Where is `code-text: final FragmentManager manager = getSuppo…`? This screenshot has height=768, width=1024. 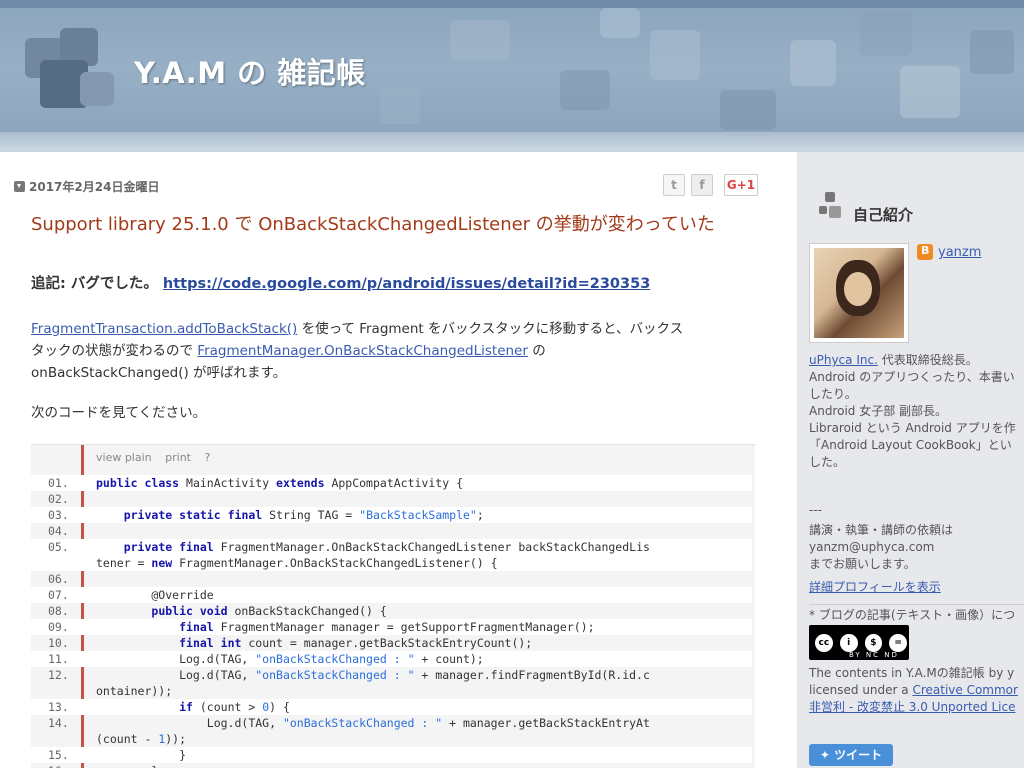 code-text: final FragmentManager manager = getSuppo… is located at coordinates (416, 627).